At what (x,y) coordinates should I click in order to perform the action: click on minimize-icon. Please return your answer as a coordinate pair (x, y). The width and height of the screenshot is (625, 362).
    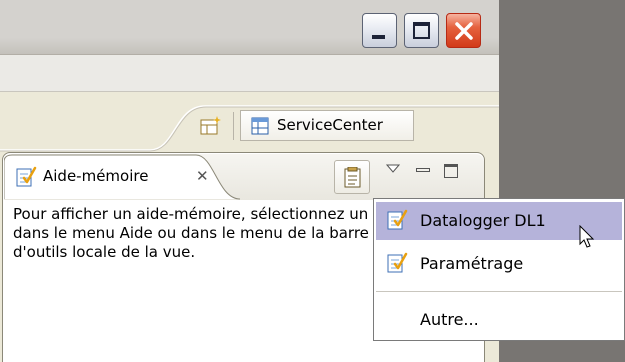
    Looking at the image, I should click on (378, 37).